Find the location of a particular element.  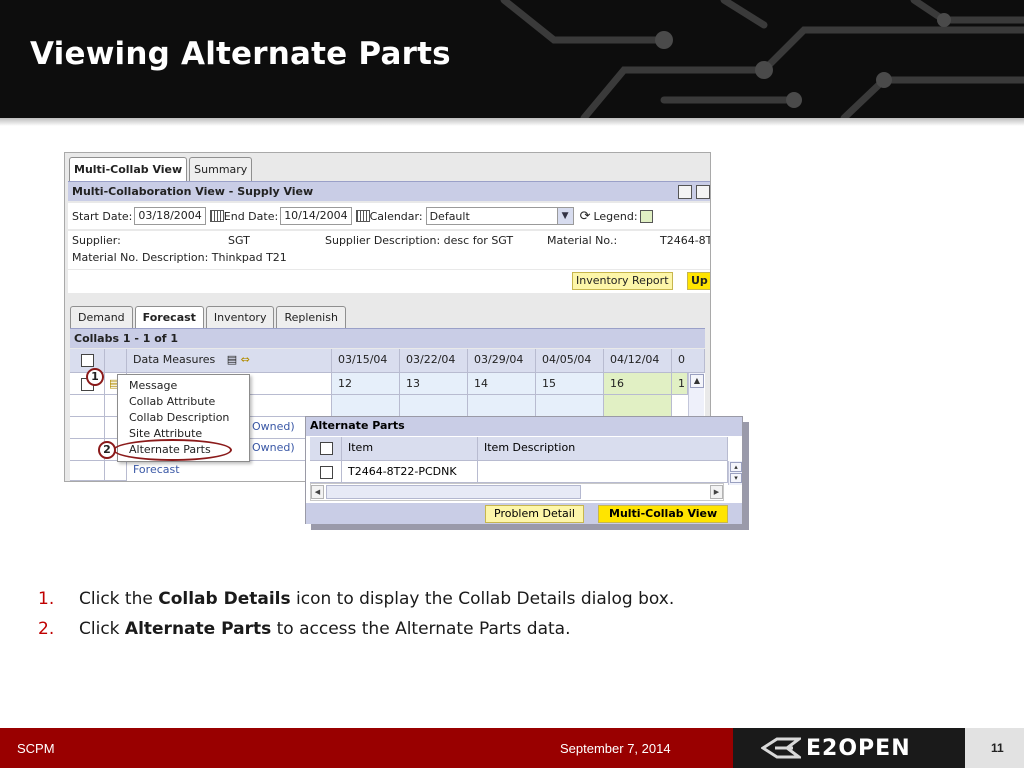

end-date-input: 10/14/2004 is located at coordinates (316, 216).